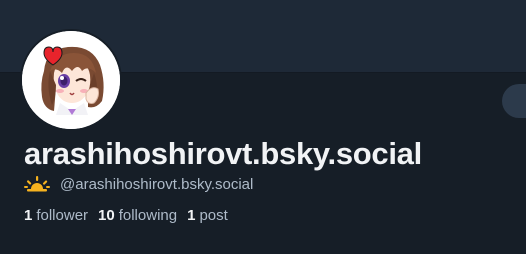  I want to click on profile-display-name: arashihoshirovt.bsky.social, so click(223, 153).